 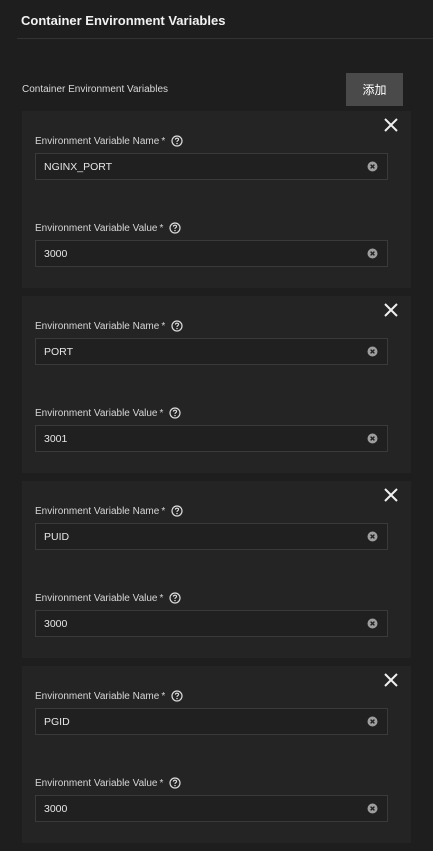 I want to click on add-env-button: 添加, so click(x=374, y=89).